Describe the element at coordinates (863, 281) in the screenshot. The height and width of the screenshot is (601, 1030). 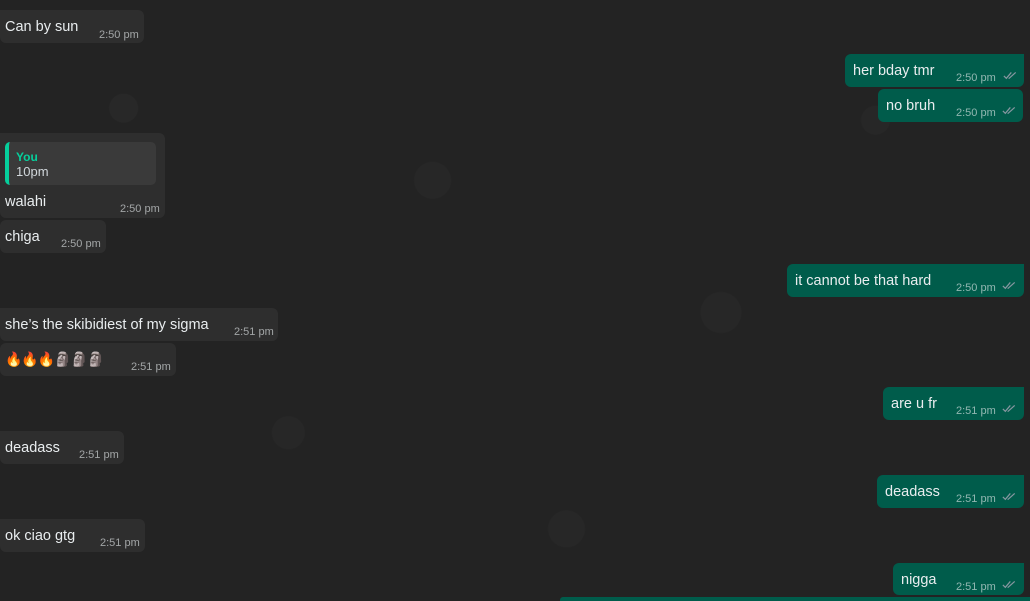
I see `message-text: it cannot be that hard` at that location.